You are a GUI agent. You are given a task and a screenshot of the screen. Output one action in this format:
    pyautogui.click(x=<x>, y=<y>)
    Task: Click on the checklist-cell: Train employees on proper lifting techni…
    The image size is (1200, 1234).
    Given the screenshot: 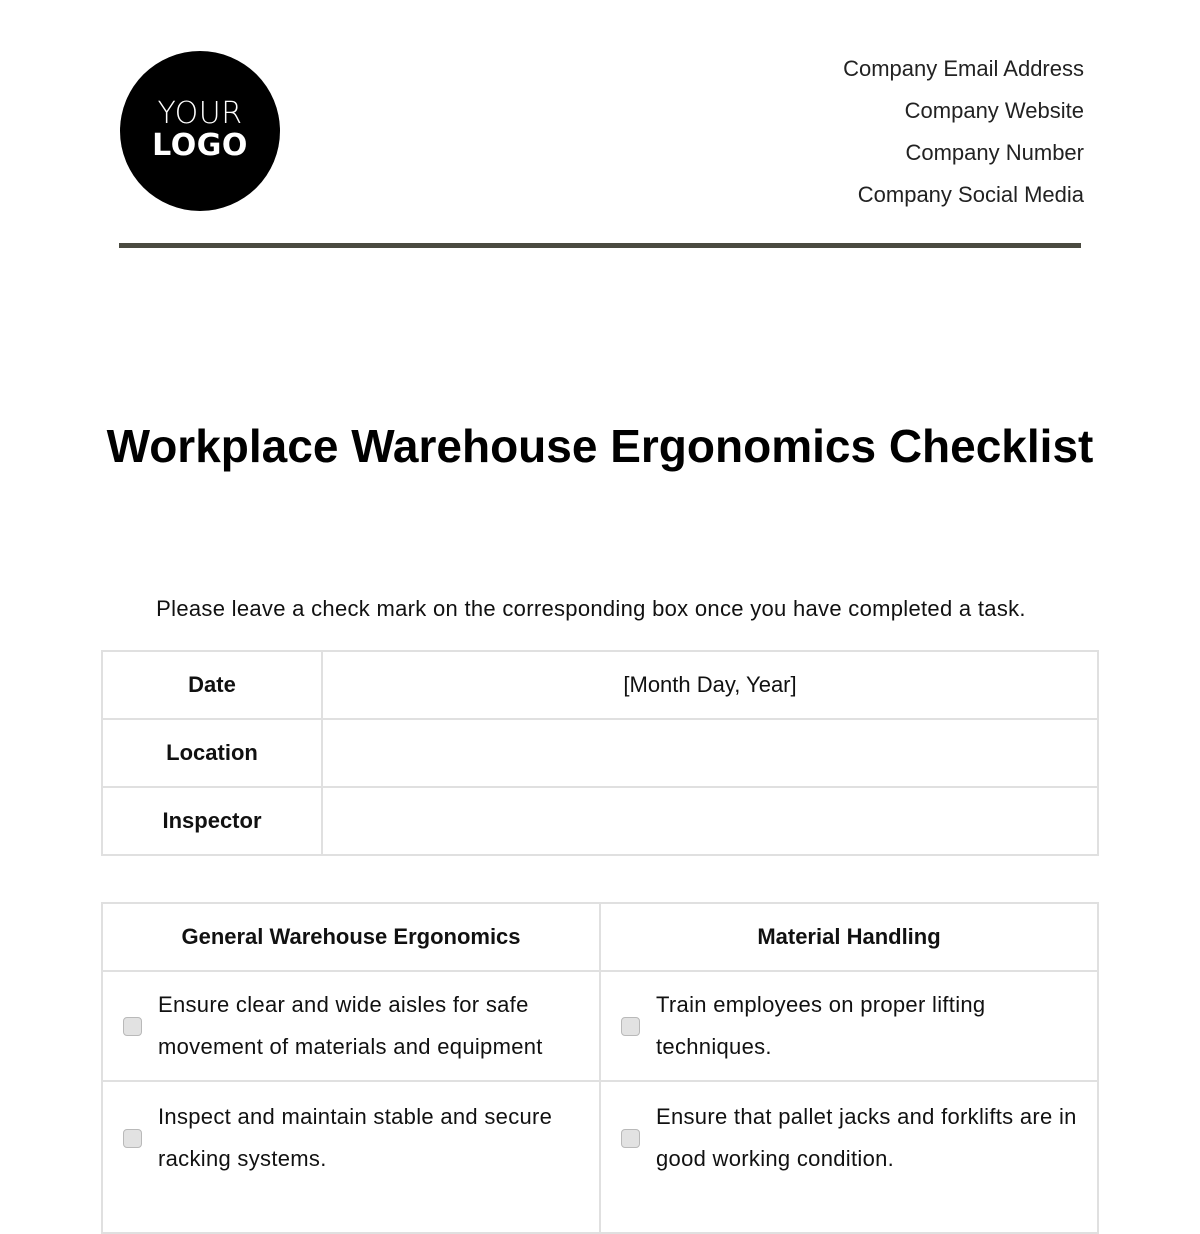 What is the action you would take?
    pyautogui.click(x=849, y=1026)
    